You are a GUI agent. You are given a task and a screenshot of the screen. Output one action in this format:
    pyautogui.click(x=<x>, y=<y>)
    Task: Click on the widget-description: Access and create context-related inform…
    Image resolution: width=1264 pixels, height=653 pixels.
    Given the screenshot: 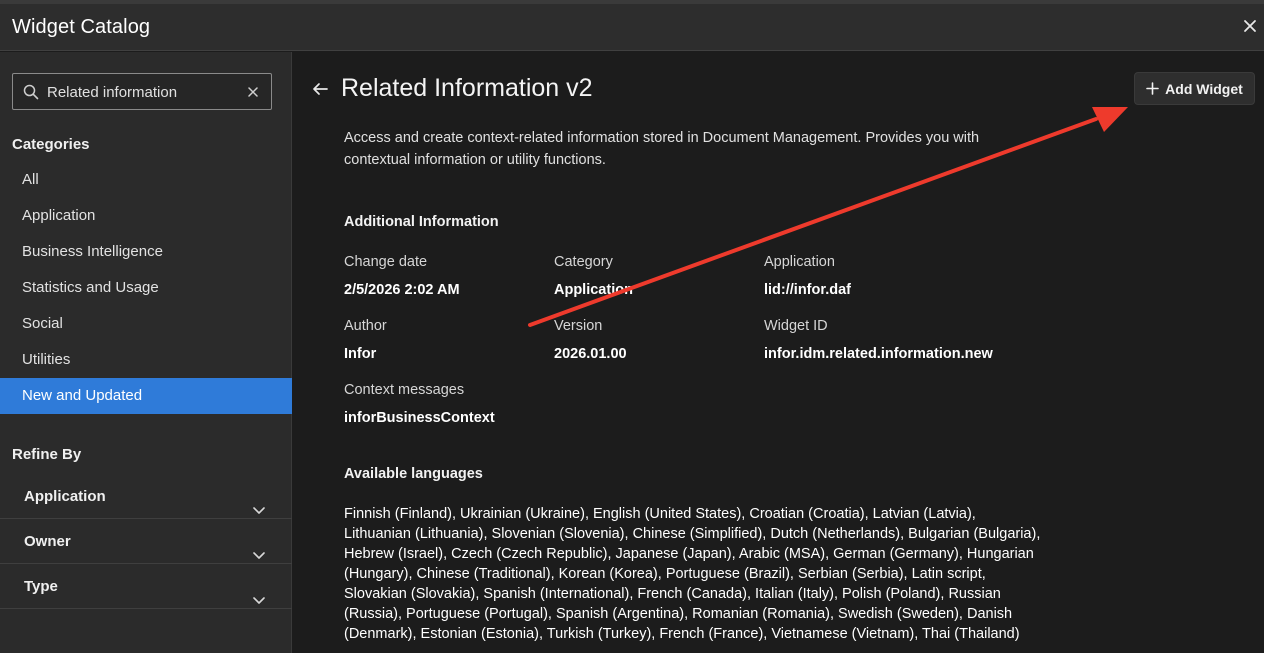 What is the action you would take?
    pyautogui.click(x=662, y=149)
    